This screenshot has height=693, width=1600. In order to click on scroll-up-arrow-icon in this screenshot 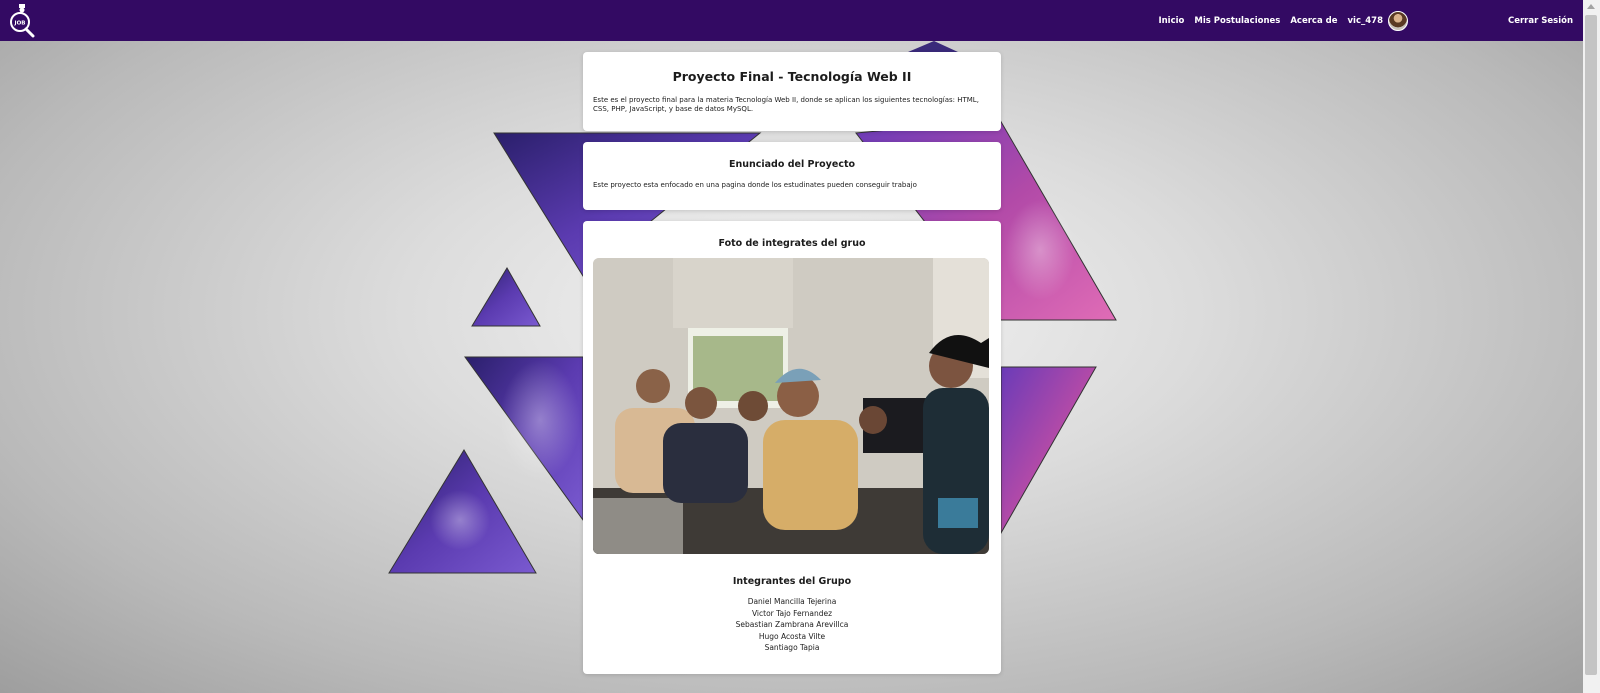, I will do `click(1591, 6)`.